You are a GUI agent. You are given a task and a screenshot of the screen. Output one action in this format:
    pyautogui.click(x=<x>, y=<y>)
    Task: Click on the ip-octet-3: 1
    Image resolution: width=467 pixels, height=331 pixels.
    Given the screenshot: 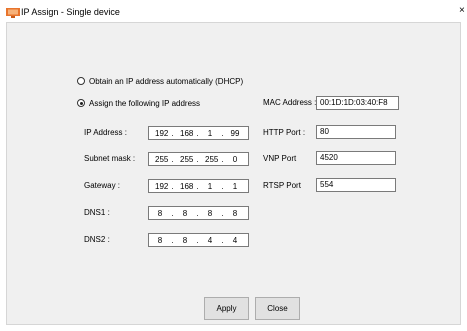 What is the action you would take?
    pyautogui.click(x=210, y=133)
    